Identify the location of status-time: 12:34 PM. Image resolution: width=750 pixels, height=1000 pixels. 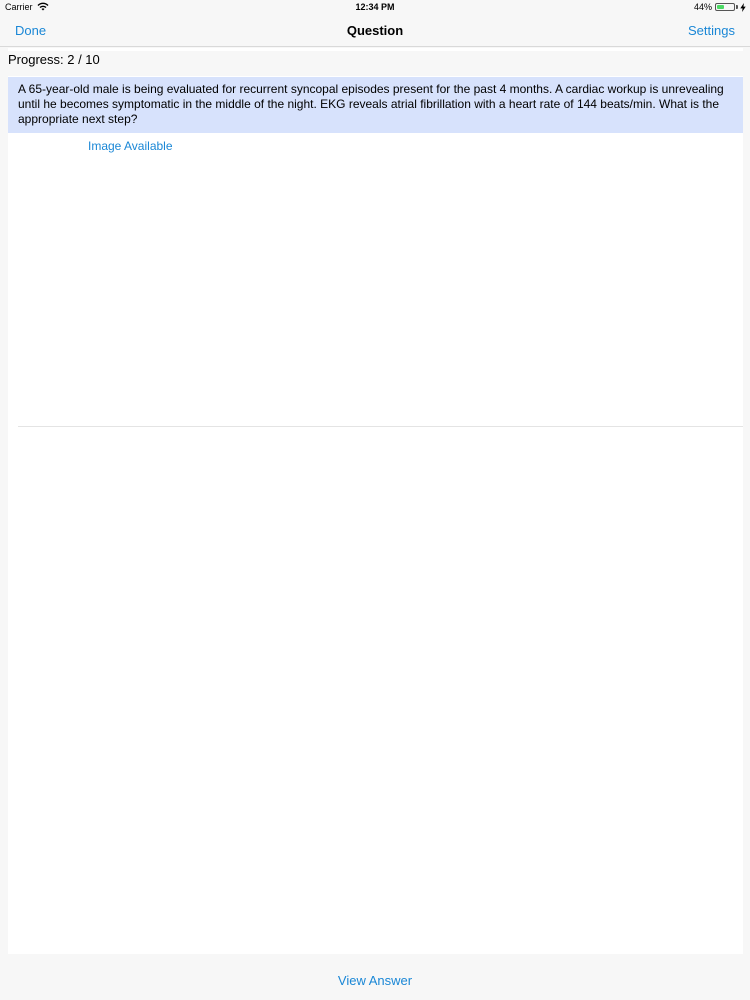
(375, 7).